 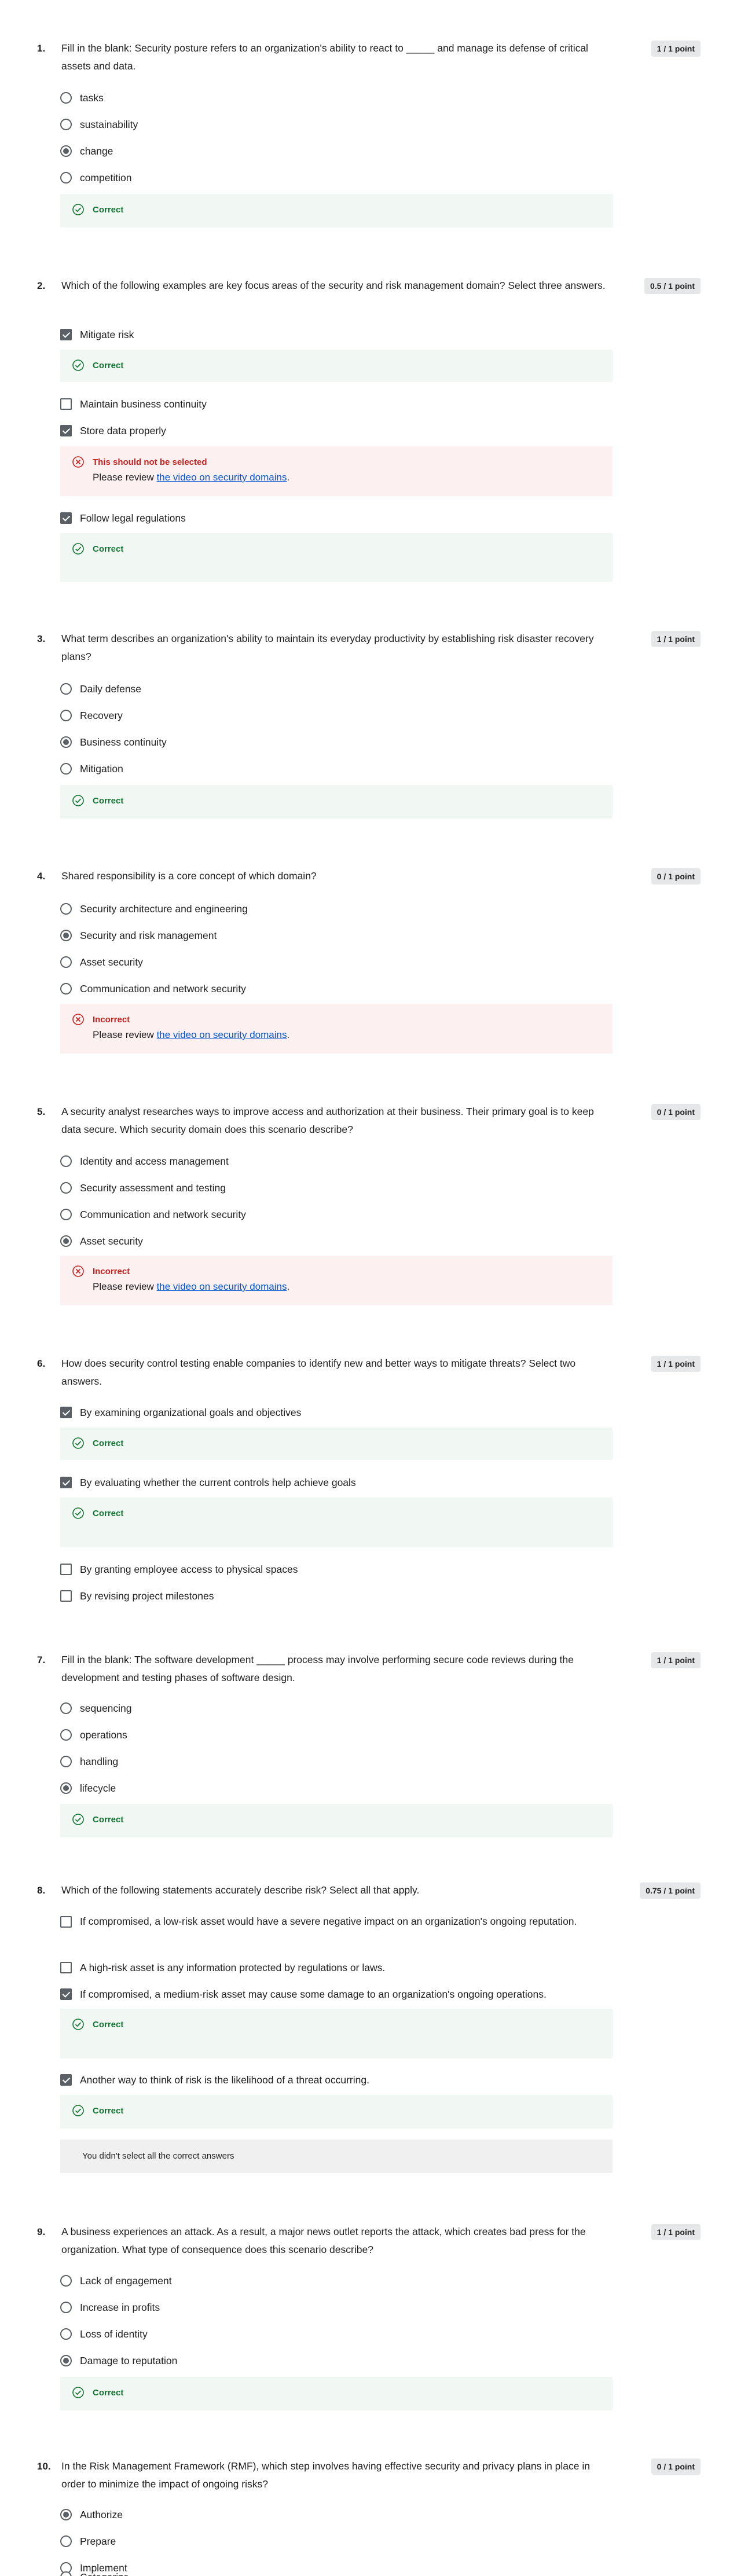 I want to click on option-handling: handling, so click(x=89, y=1761).